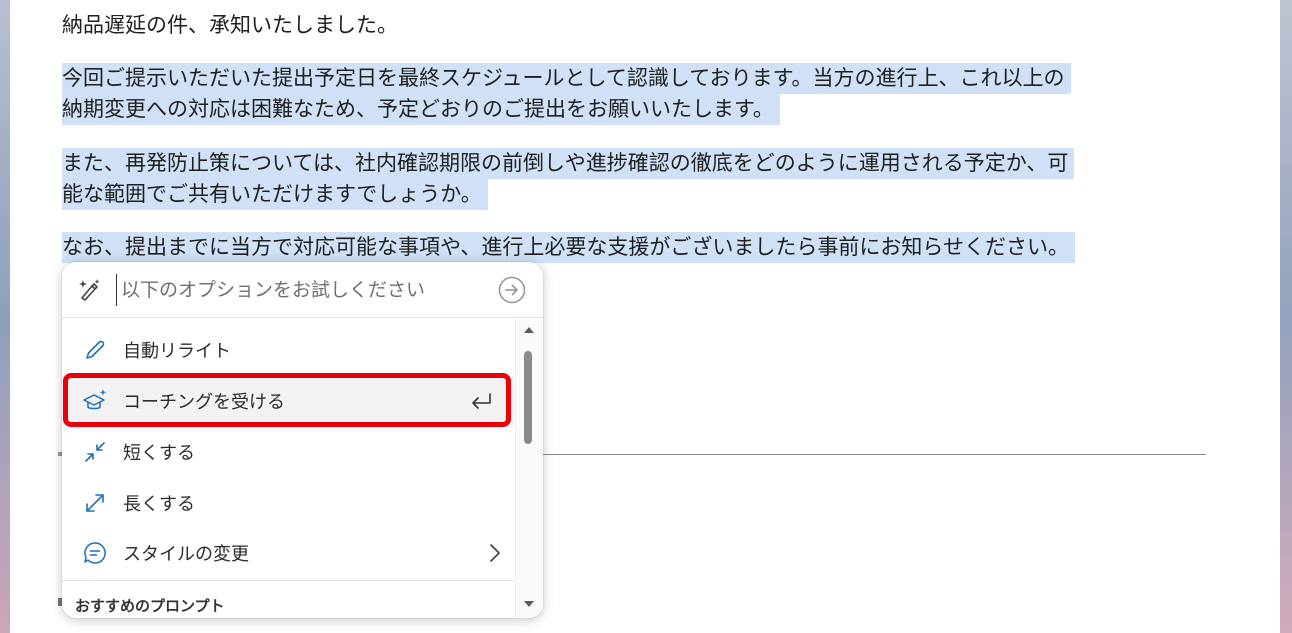 This screenshot has height=633, width=1292. I want to click on send-arrow-icon, so click(512, 290).